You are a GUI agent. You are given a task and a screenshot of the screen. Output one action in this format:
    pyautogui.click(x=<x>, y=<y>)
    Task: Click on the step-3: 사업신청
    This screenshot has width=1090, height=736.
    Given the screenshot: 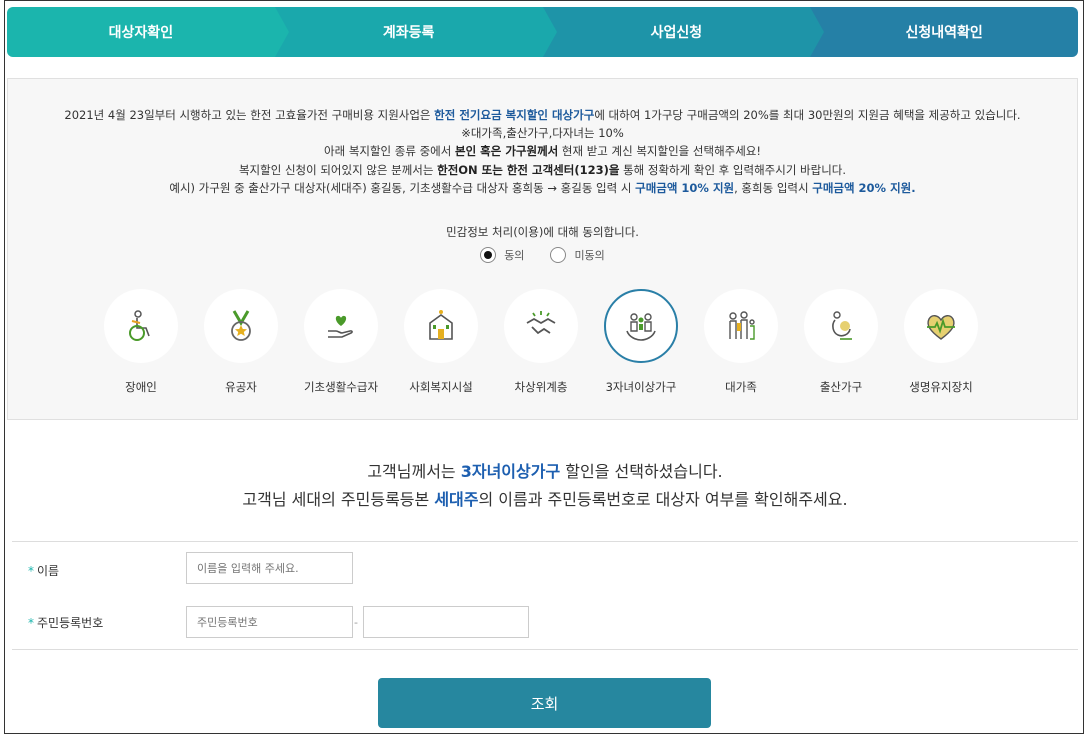 What is the action you would take?
    pyautogui.click(x=683, y=32)
    